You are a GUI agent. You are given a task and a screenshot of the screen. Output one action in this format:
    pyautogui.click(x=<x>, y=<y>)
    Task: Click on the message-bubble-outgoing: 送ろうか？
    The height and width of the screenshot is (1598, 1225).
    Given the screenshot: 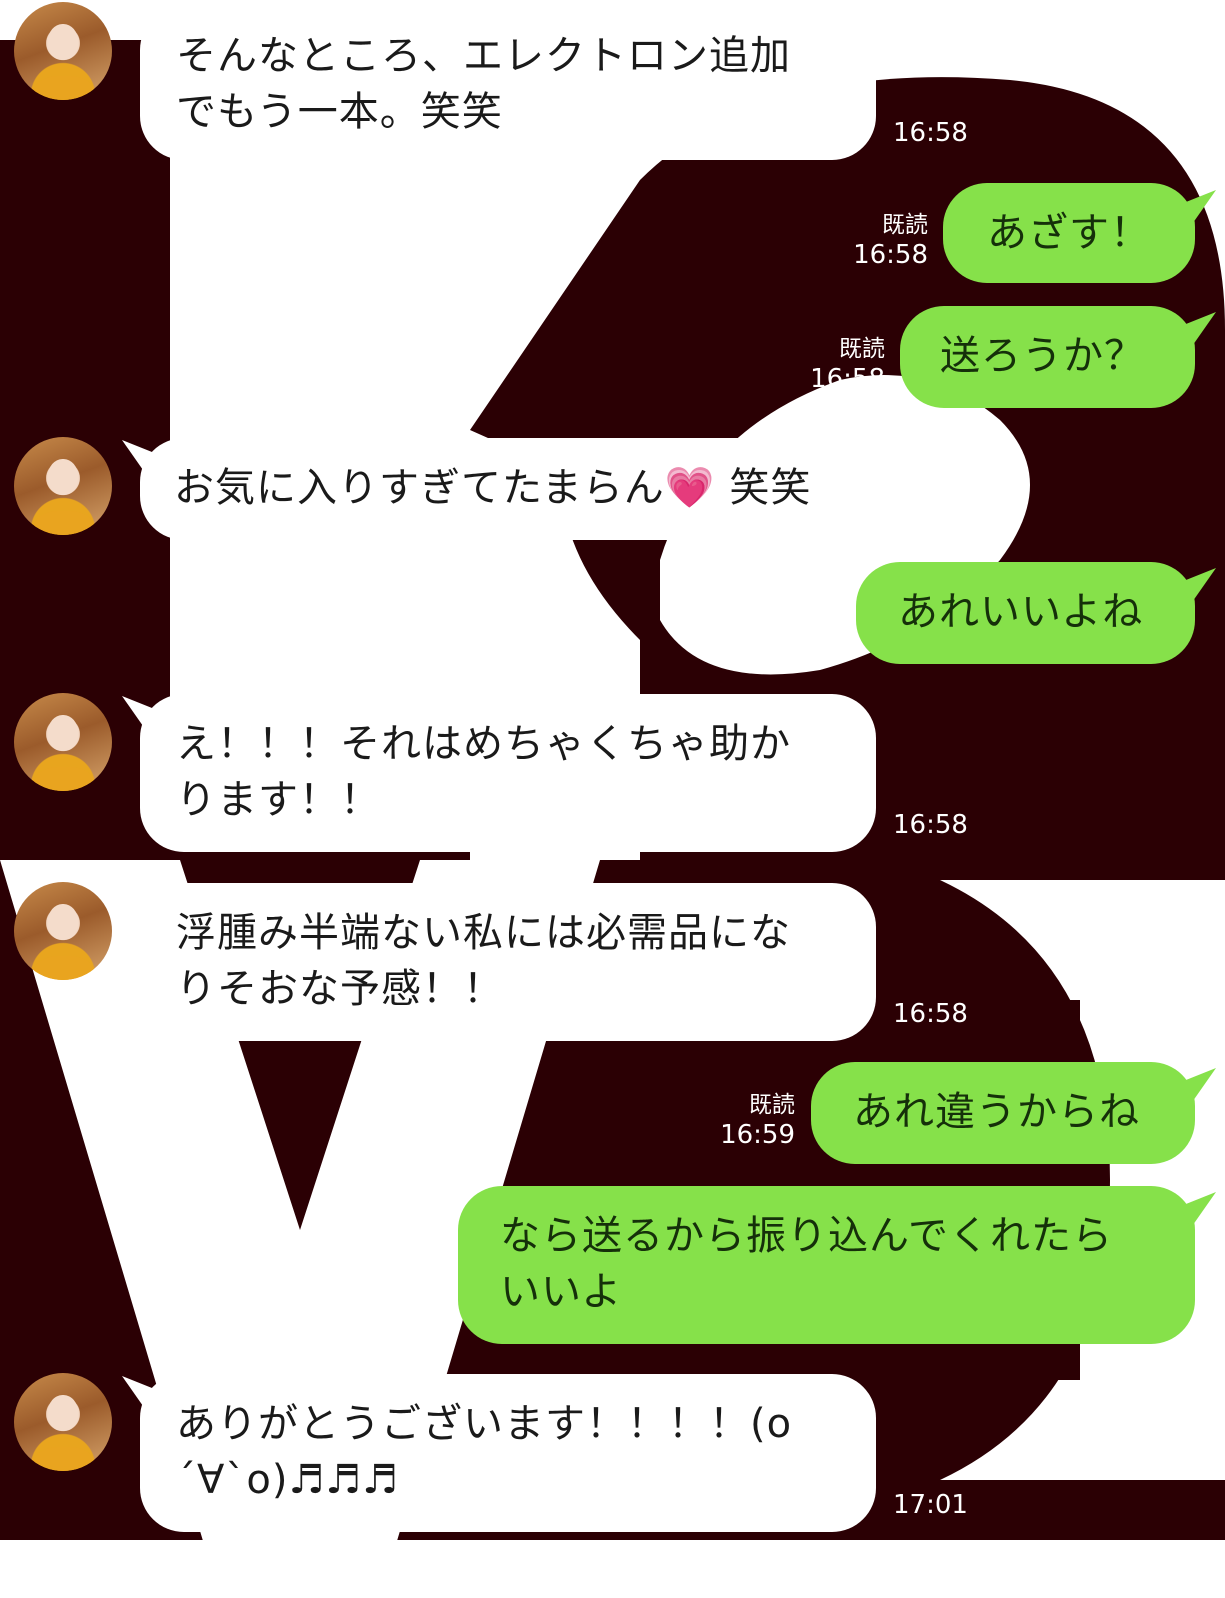 What is the action you would take?
    pyautogui.click(x=1047, y=357)
    